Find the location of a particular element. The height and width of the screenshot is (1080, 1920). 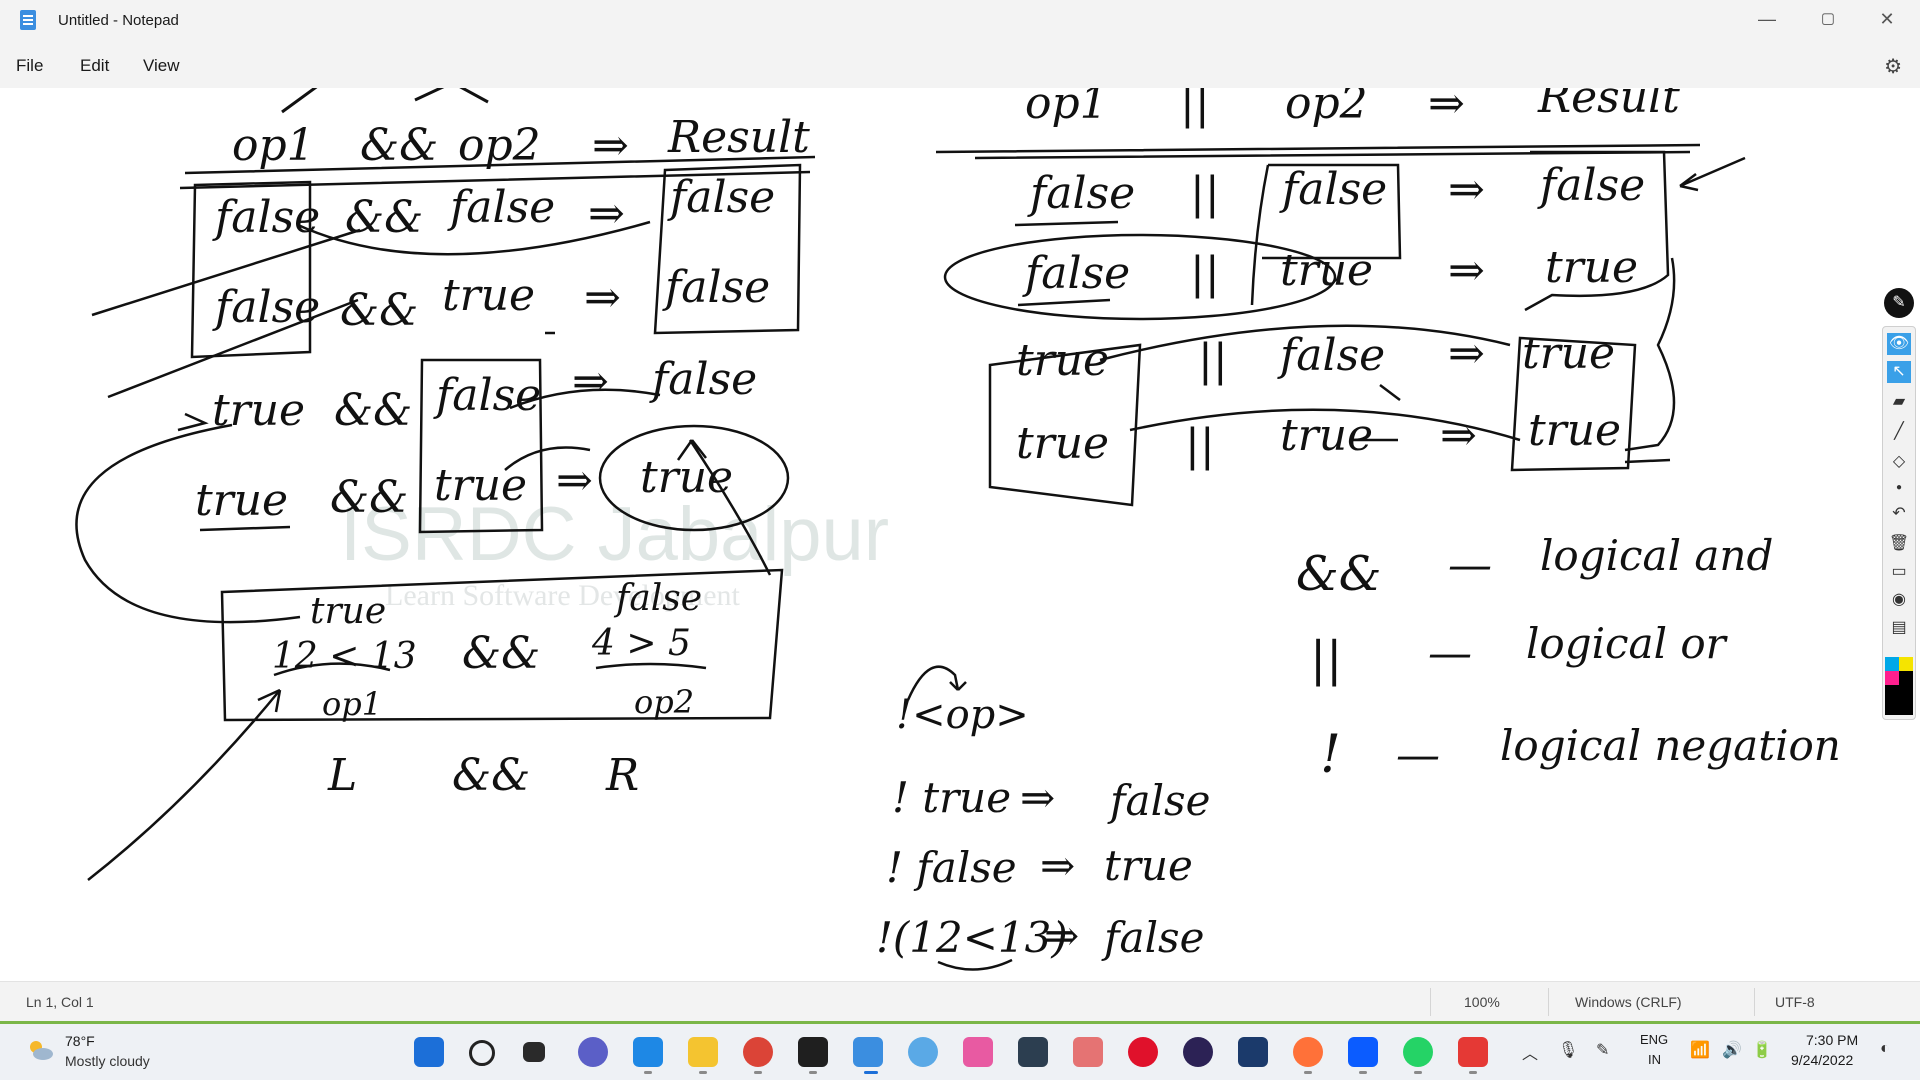

firefox-icon is located at coordinates (1308, 1052).